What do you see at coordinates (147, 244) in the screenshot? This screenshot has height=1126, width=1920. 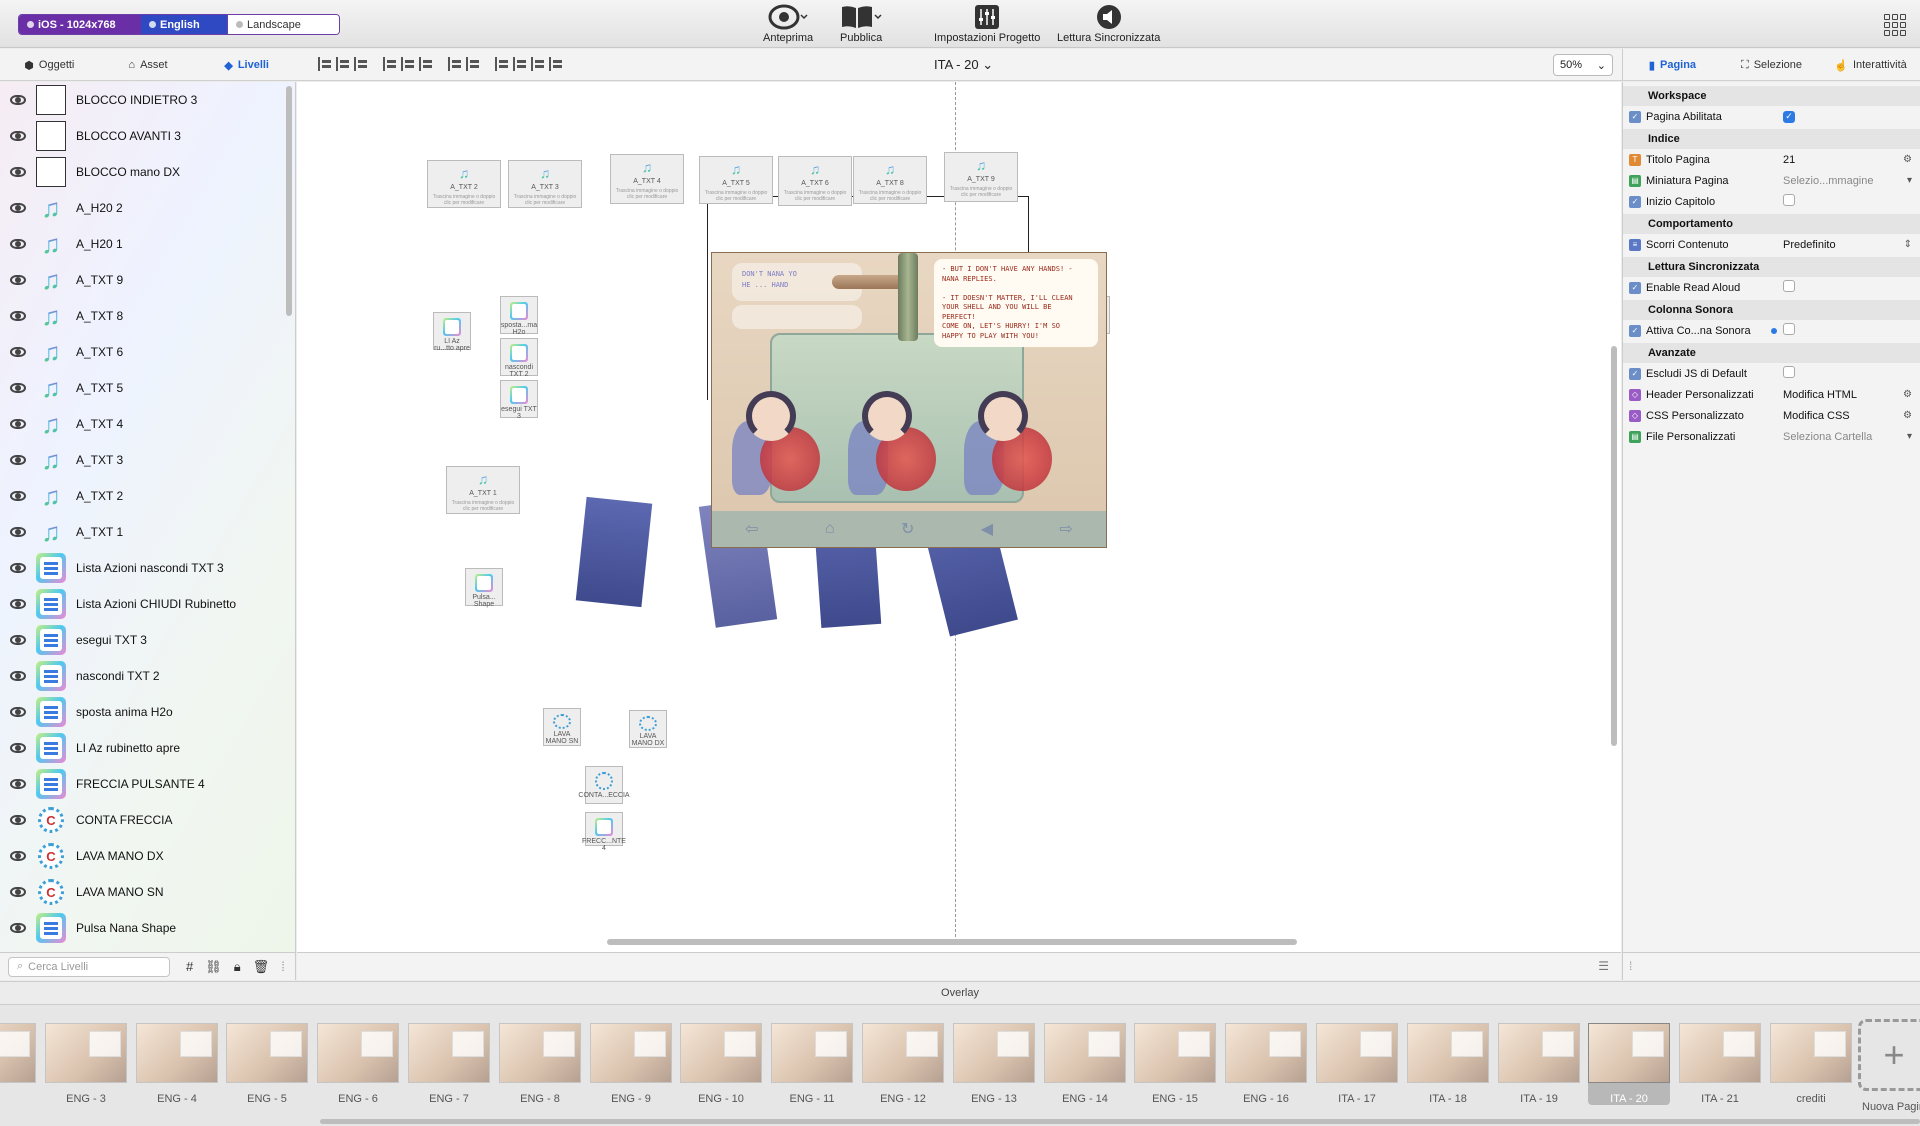 I see `layer-row: ♫ A_H20 1` at bounding box center [147, 244].